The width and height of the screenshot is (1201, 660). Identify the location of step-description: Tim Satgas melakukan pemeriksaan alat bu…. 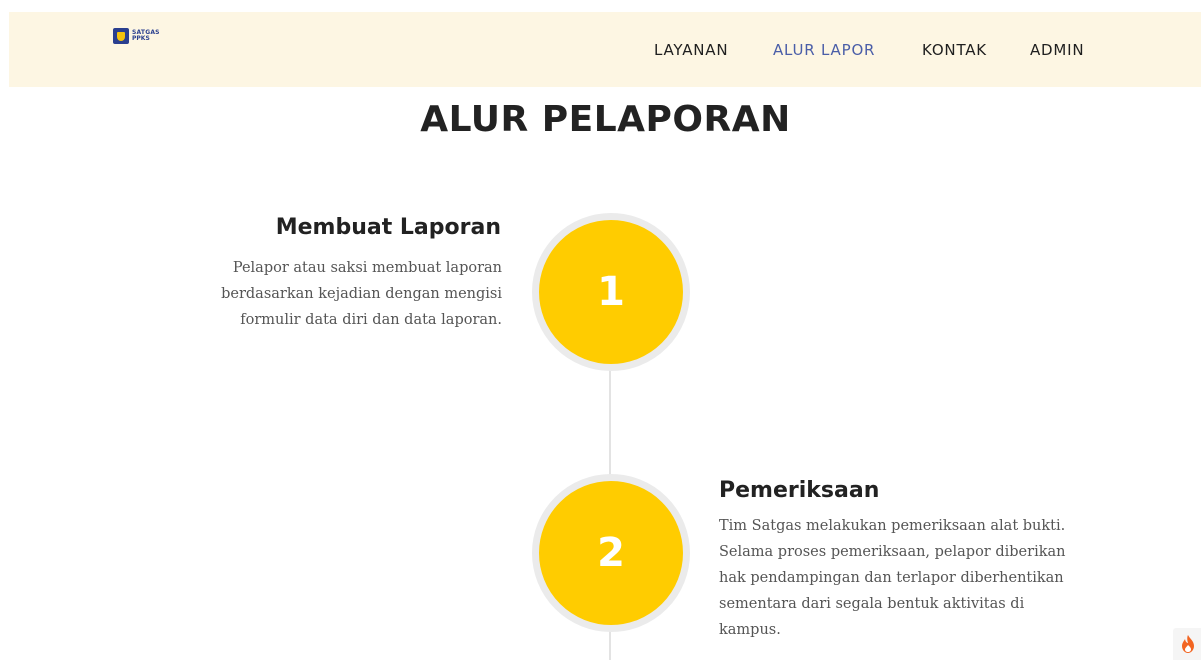
(892, 578).